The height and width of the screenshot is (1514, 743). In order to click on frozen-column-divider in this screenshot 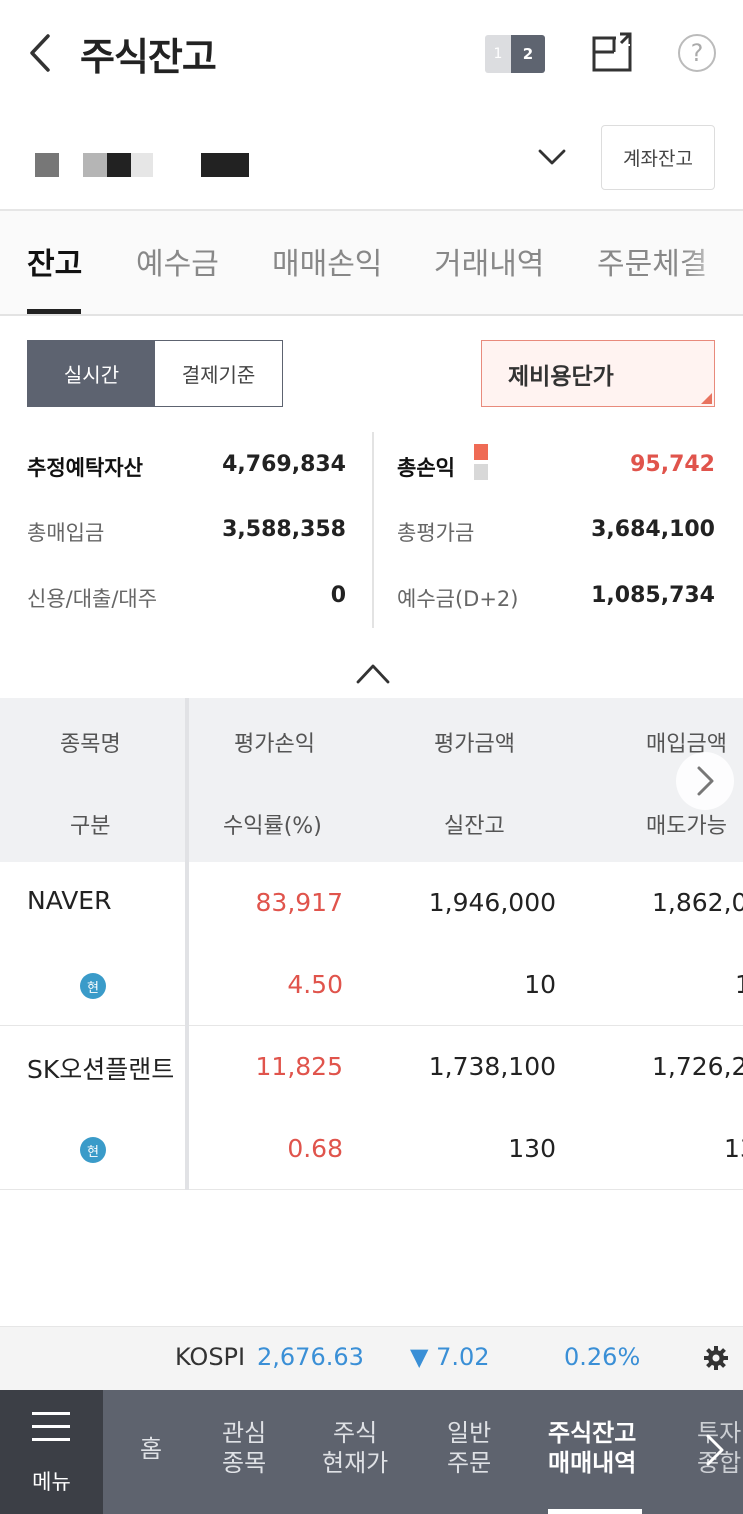, I will do `click(187, 944)`.